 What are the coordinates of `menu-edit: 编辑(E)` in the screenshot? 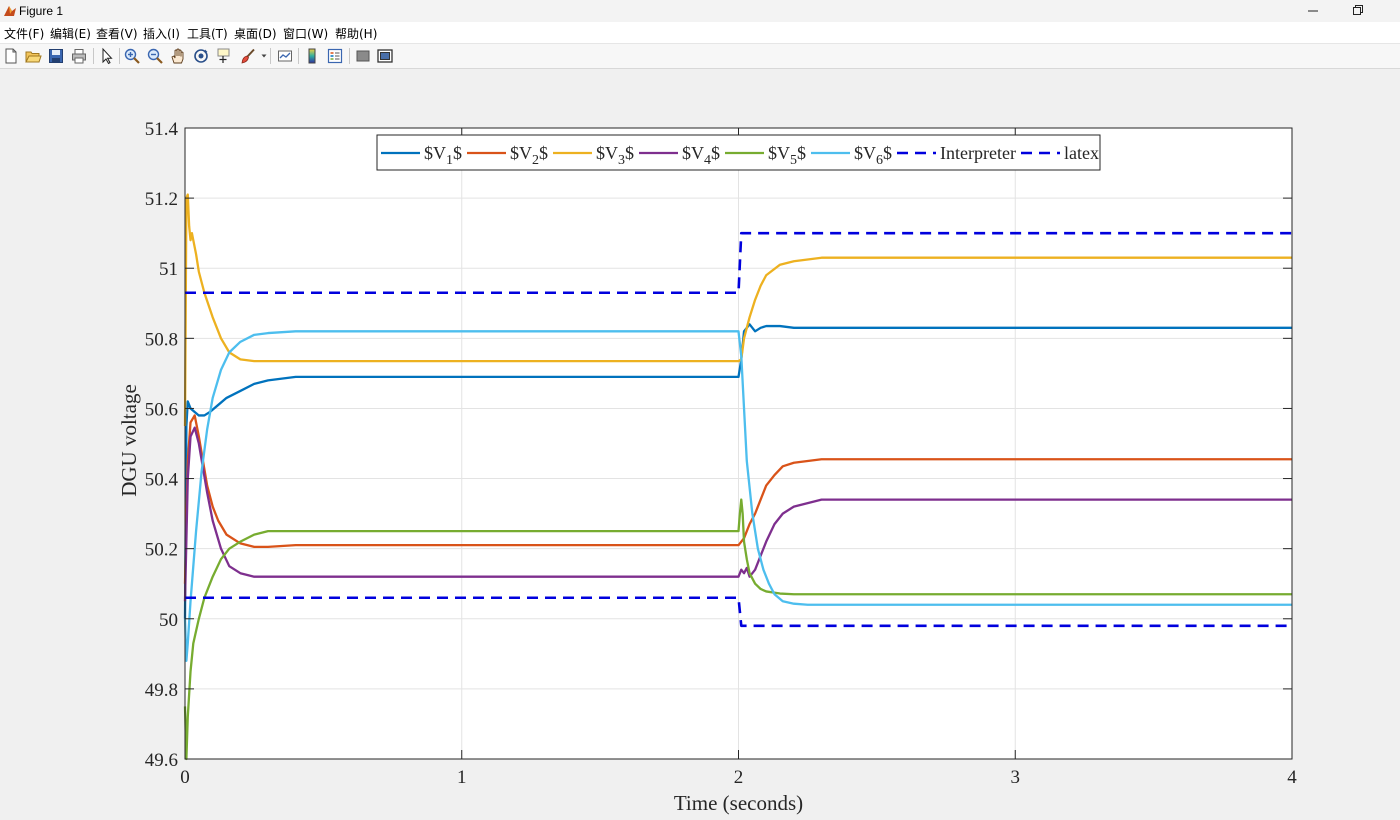 It's located at (70, 33).